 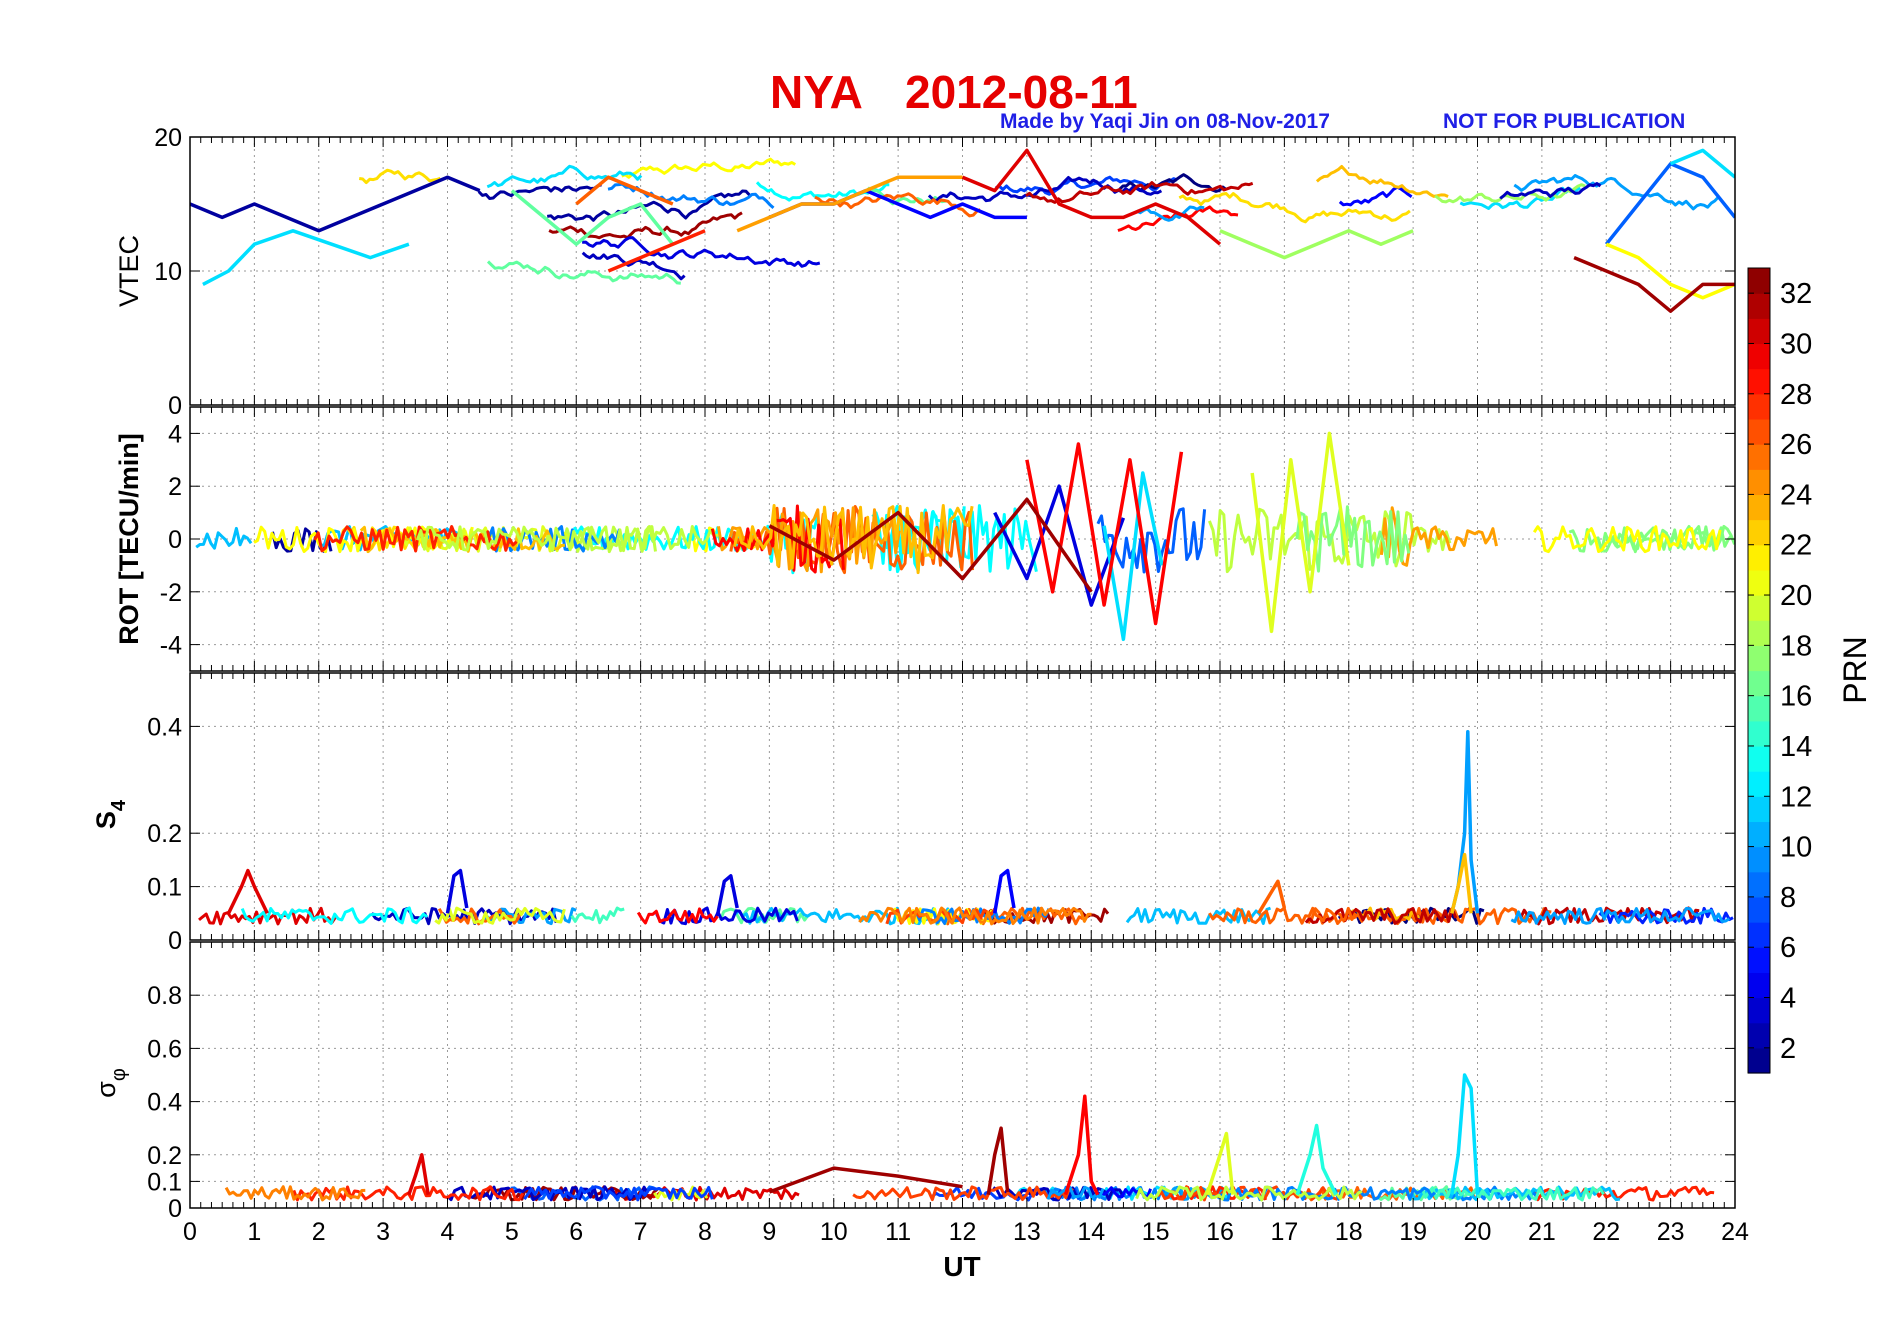 I want to click on colorbar-tick-label: 10, so click(x=1796, y=848).